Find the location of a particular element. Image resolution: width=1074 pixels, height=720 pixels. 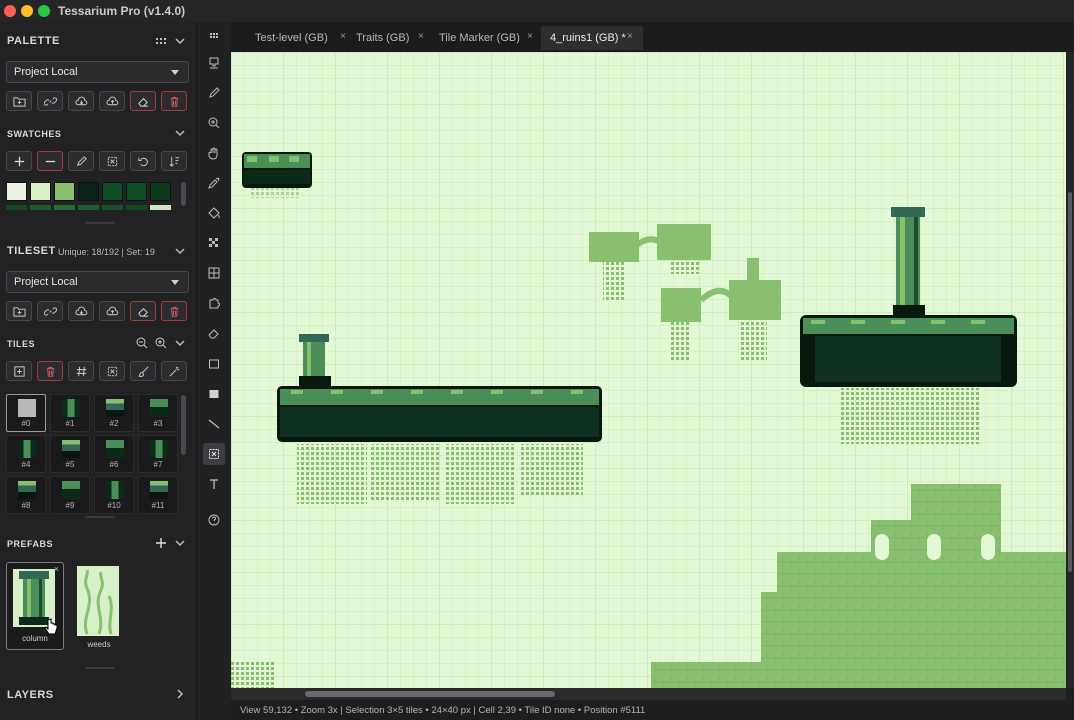

tool-grid is located at coordinates (214, 37).